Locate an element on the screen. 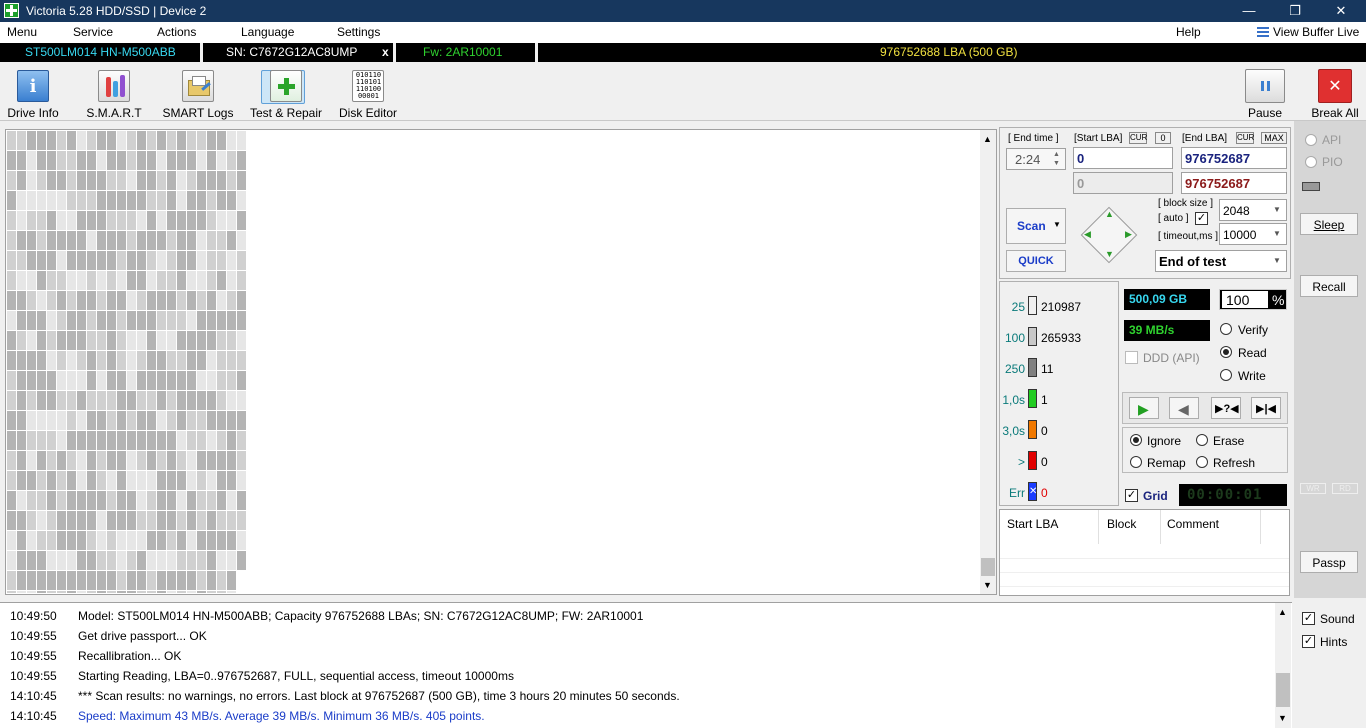  erase-radio is located at coordinates (1202, 440).